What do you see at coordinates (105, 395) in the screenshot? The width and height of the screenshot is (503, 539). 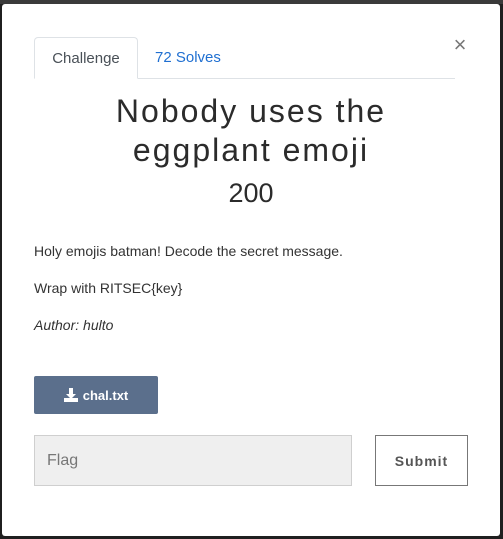 I see `file-name: chal.txt` at bounding box center [105, 395].